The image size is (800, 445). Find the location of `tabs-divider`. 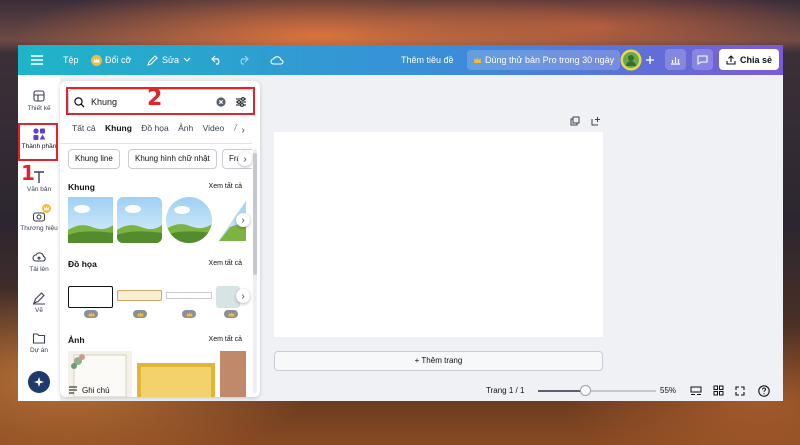

tabs-divider is located at coordinates (156, 143).